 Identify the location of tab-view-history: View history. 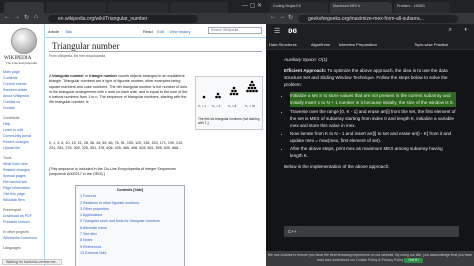
(180, 31).